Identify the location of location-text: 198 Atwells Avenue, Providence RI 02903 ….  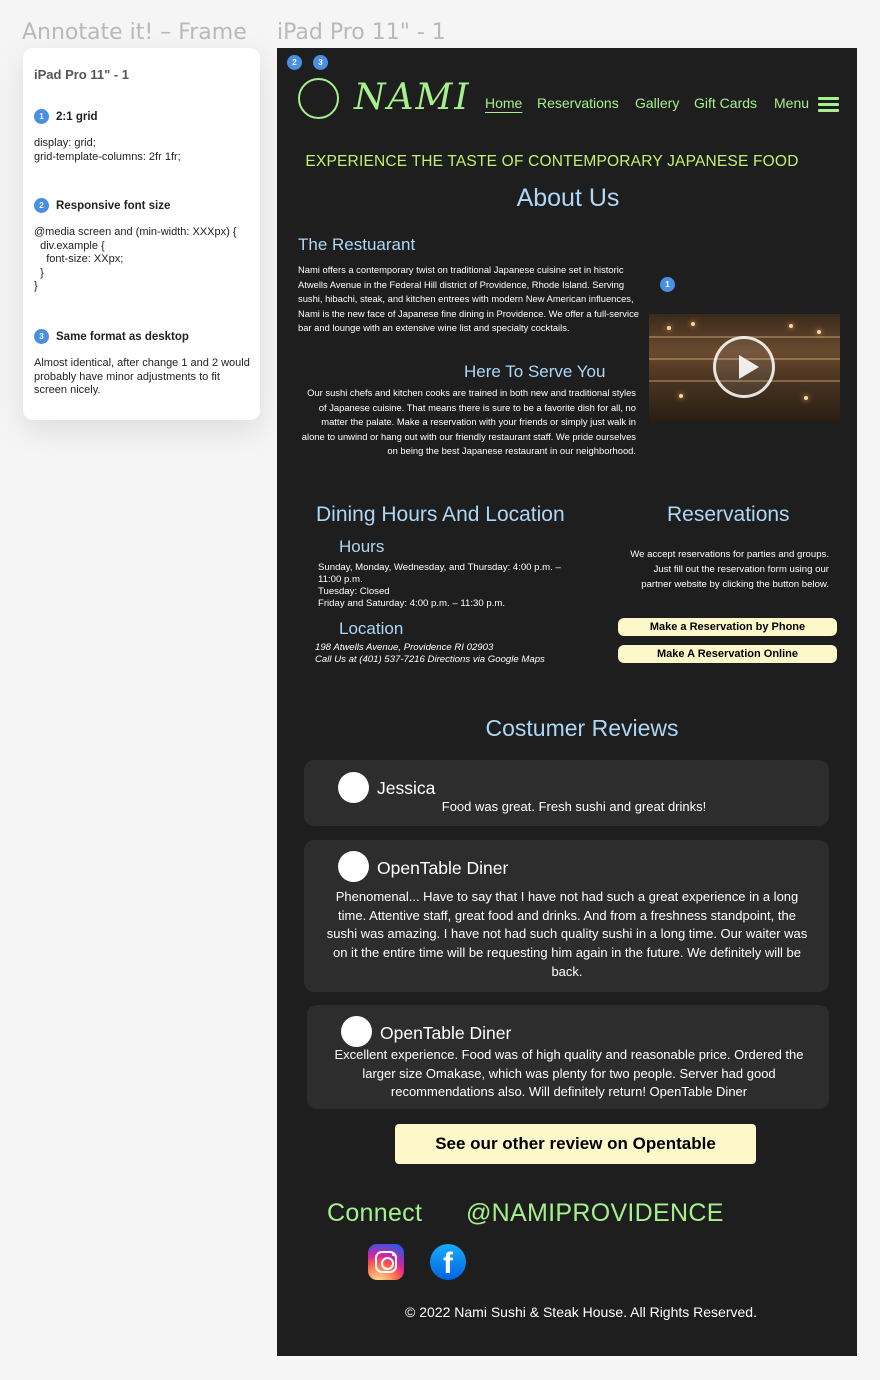
(430, 653).